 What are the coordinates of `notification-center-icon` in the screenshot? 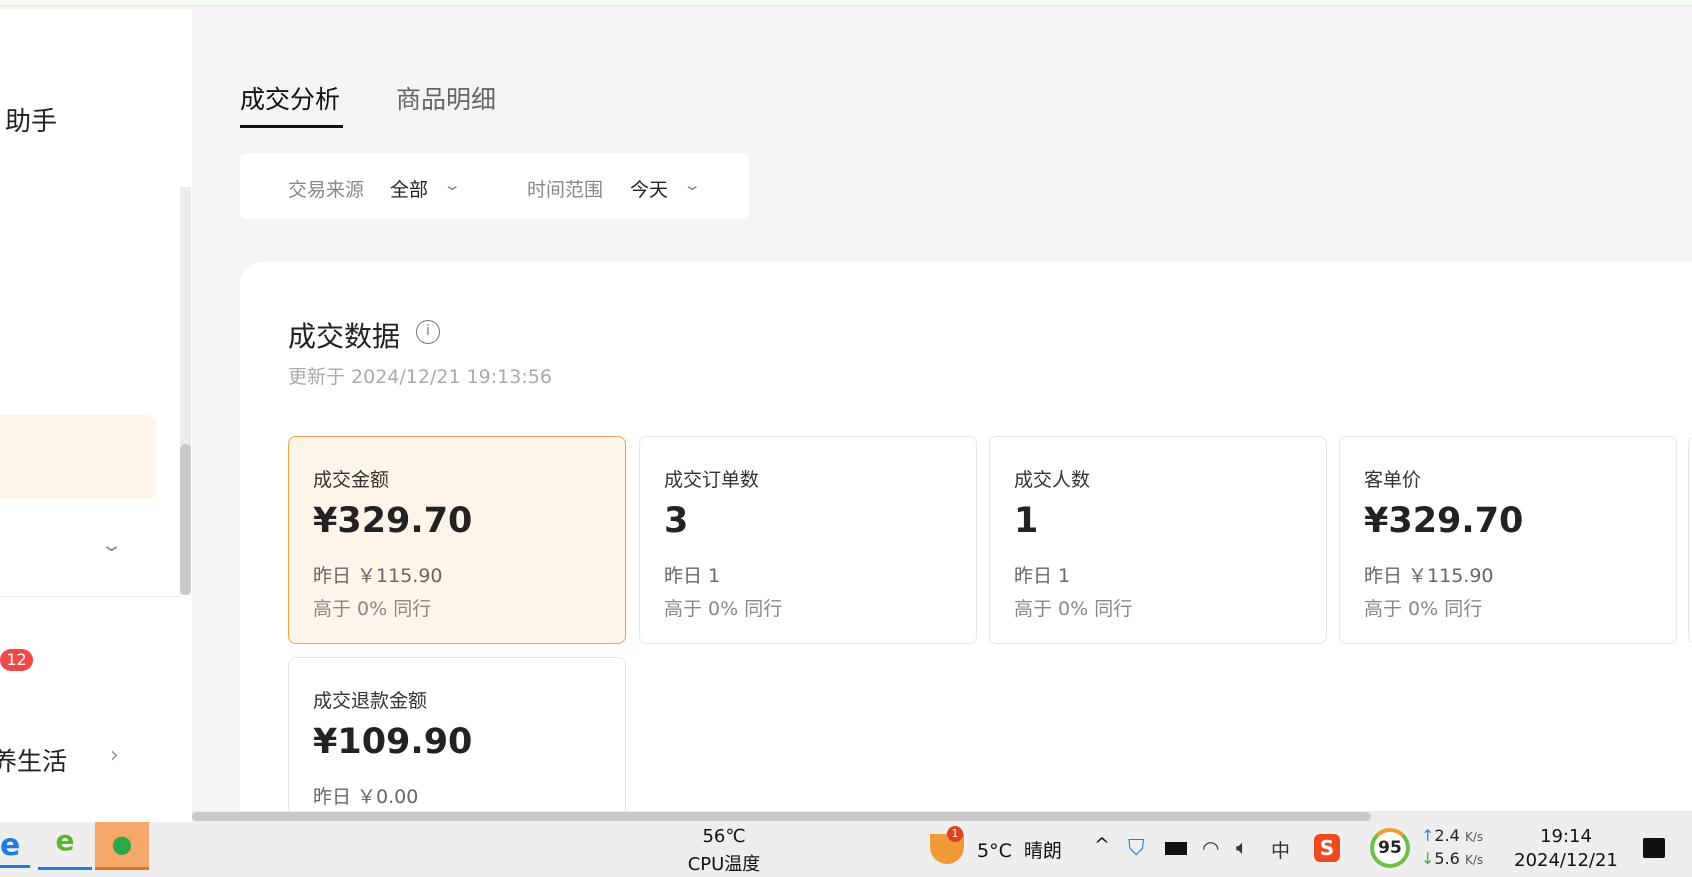 It's located at (1654, 848).